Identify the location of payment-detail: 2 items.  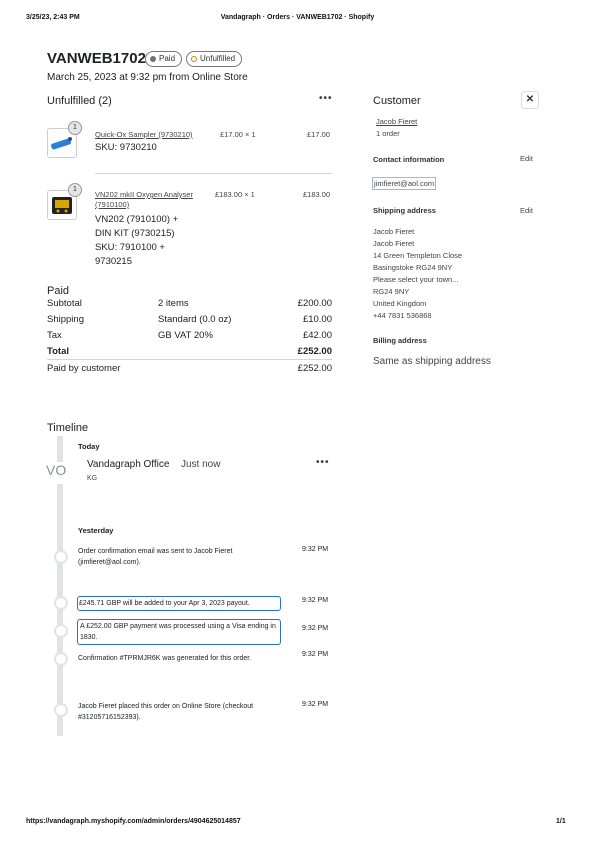
(173, 303).